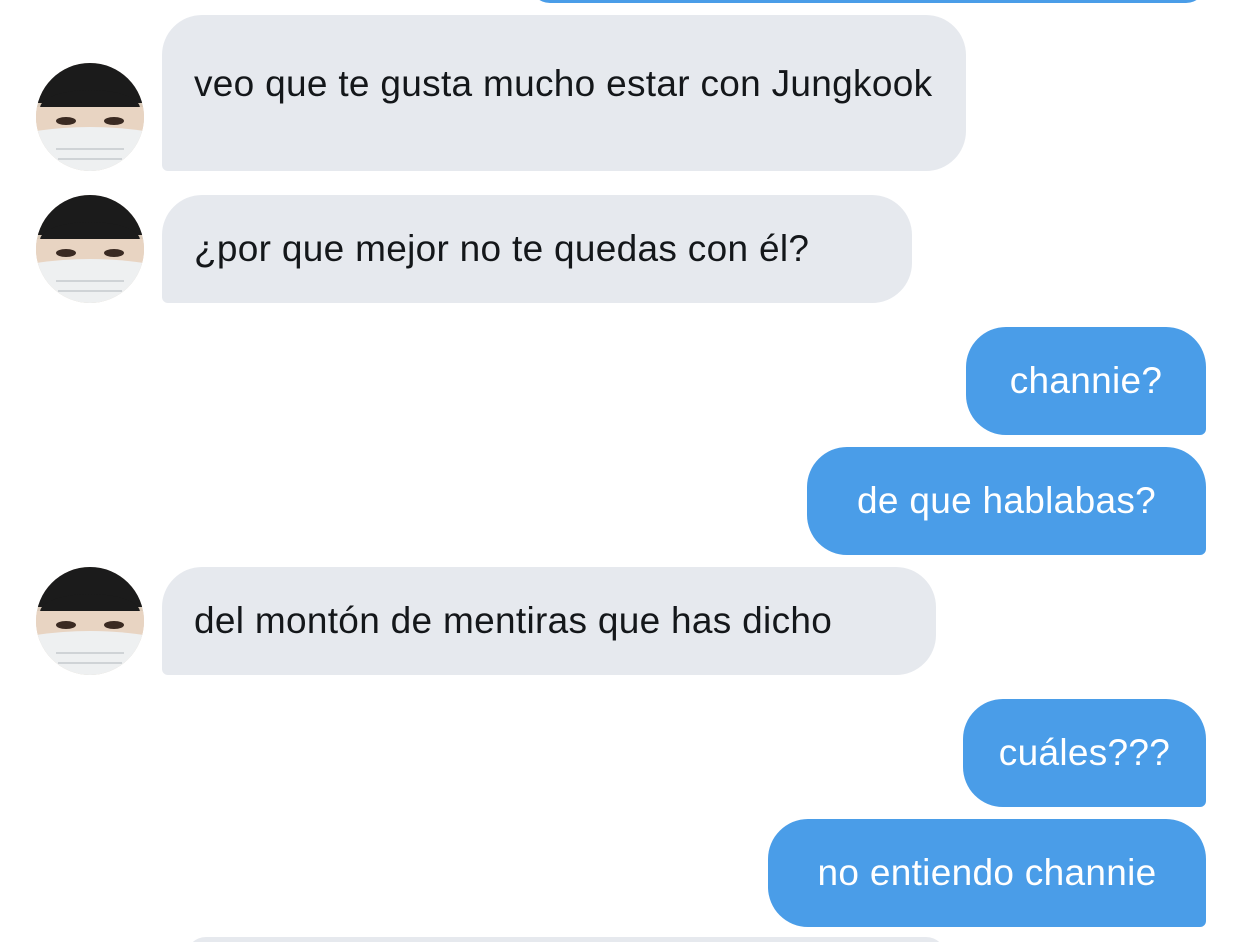 The image size is (1241, 942). I want to click on message-bubble-incoming: ¿por que mejor no te quedas con él?, so click(537, 249).